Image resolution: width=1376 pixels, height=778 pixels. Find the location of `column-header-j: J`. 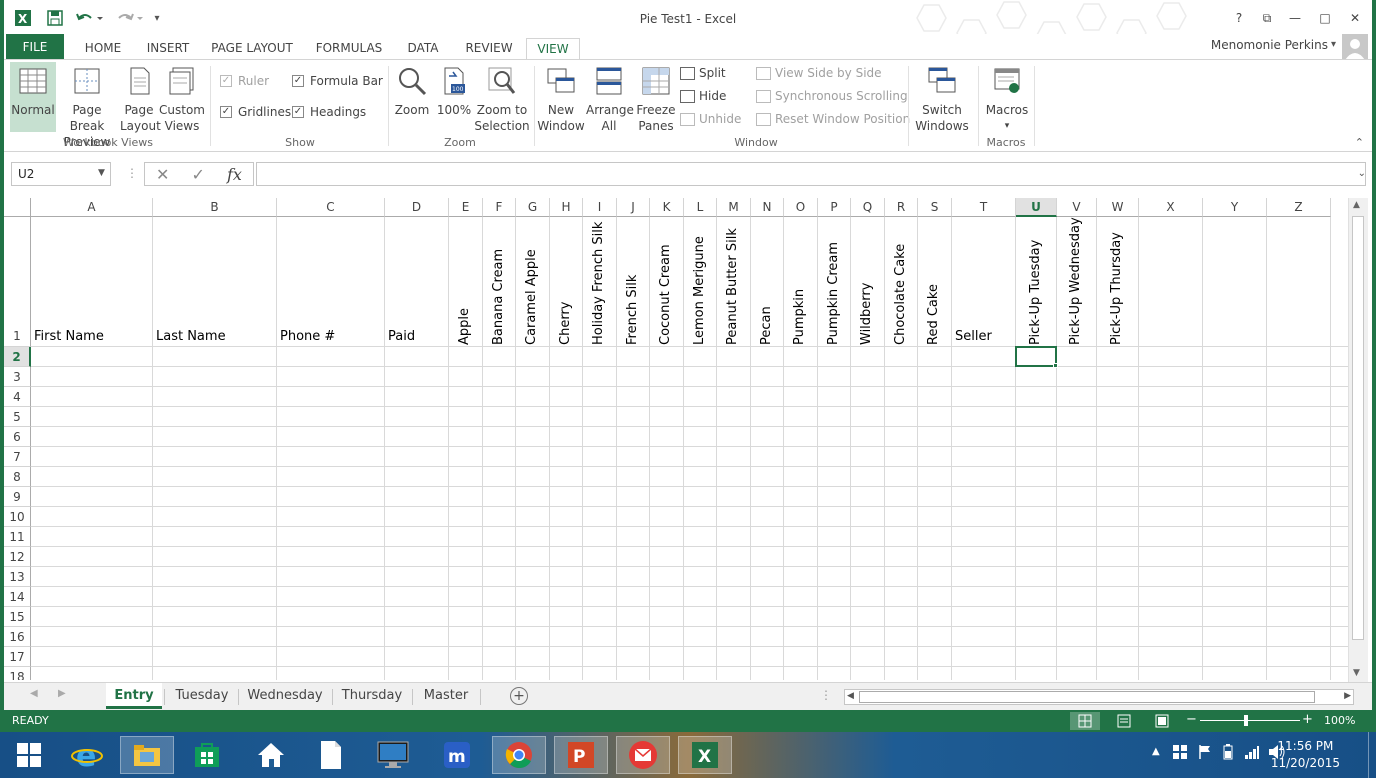

column-header-j: J is located at coordinates (633, 207).